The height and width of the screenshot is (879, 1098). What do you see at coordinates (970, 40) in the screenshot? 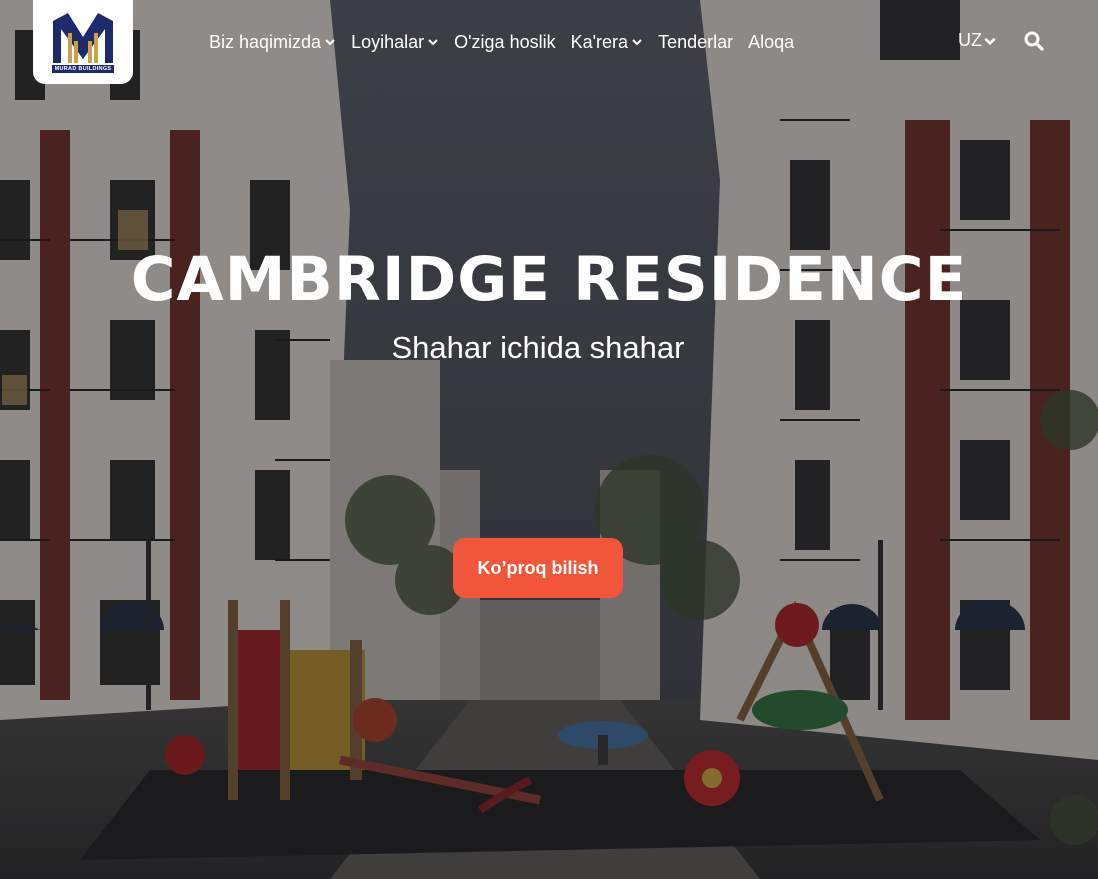
I see `language-label: UZ` at bounding box center [970, 40].